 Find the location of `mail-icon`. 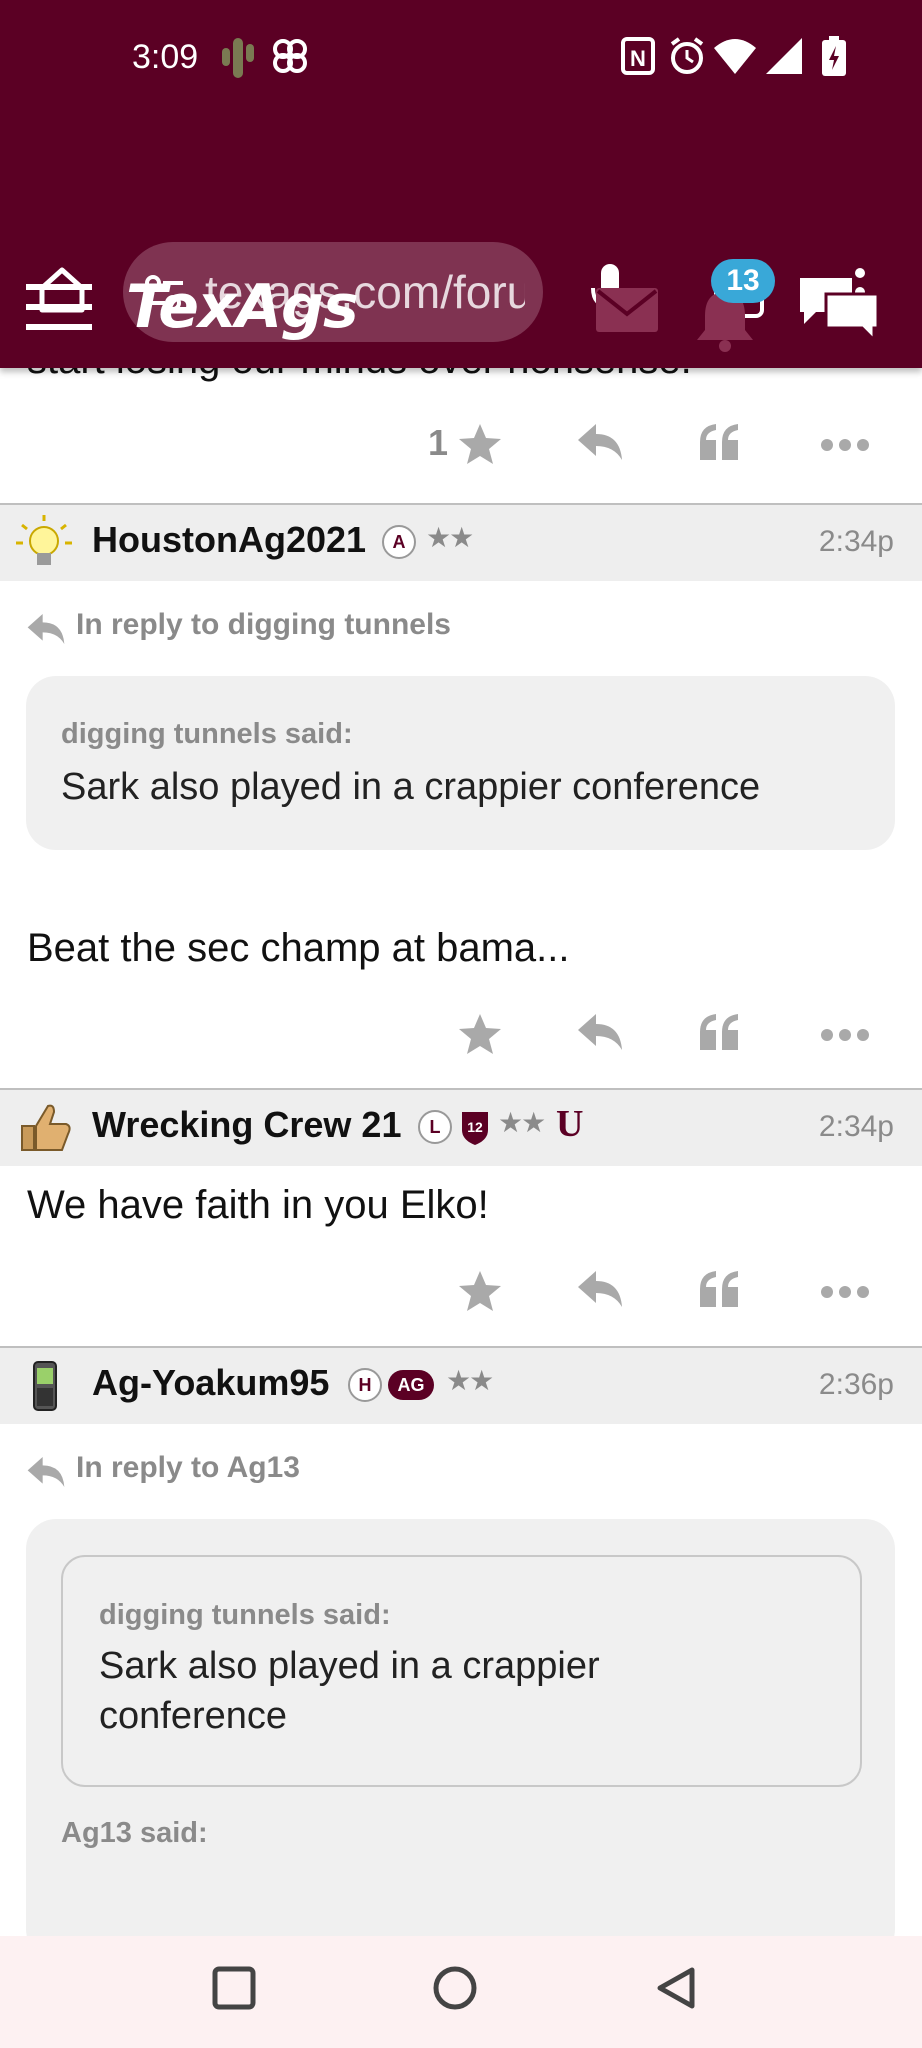

mail-icon is located at coordinates (627, 310).